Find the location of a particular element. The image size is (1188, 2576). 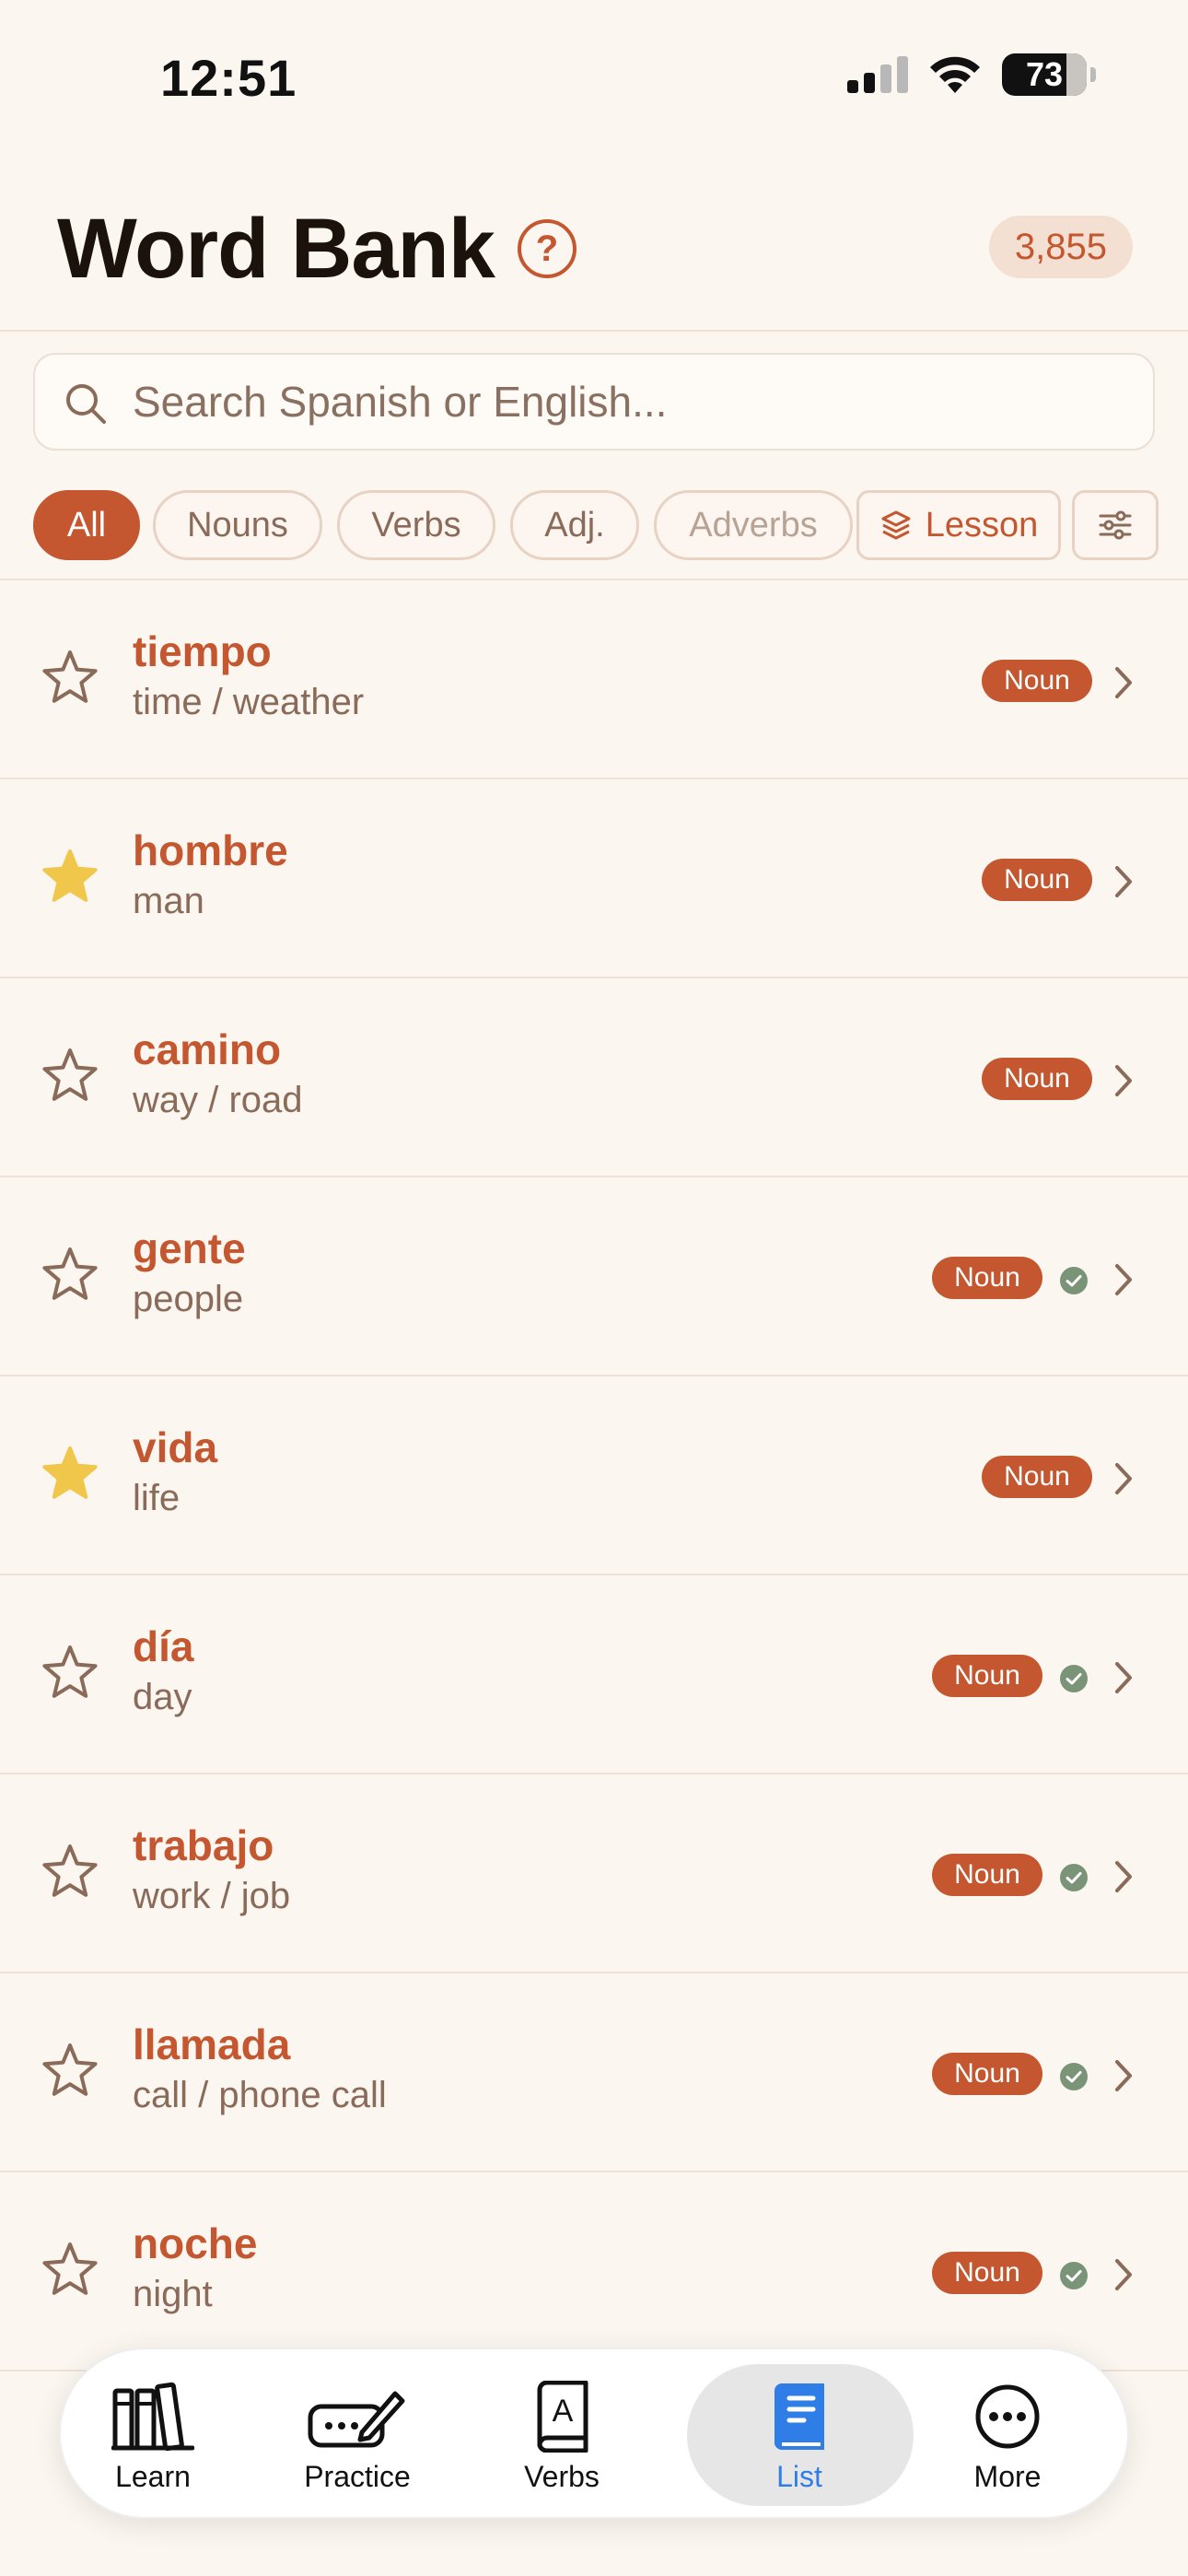

sliders-icon is located at coordinates (1115, 525).